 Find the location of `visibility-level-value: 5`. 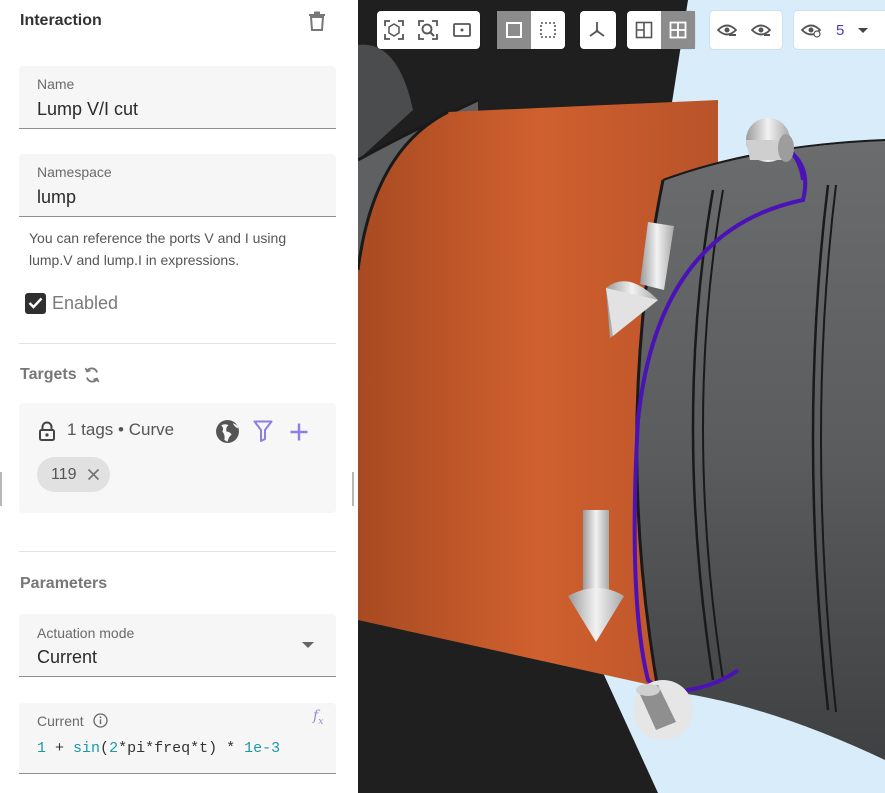

visibility-level-value: 5 is located at coordinates (840, 30).